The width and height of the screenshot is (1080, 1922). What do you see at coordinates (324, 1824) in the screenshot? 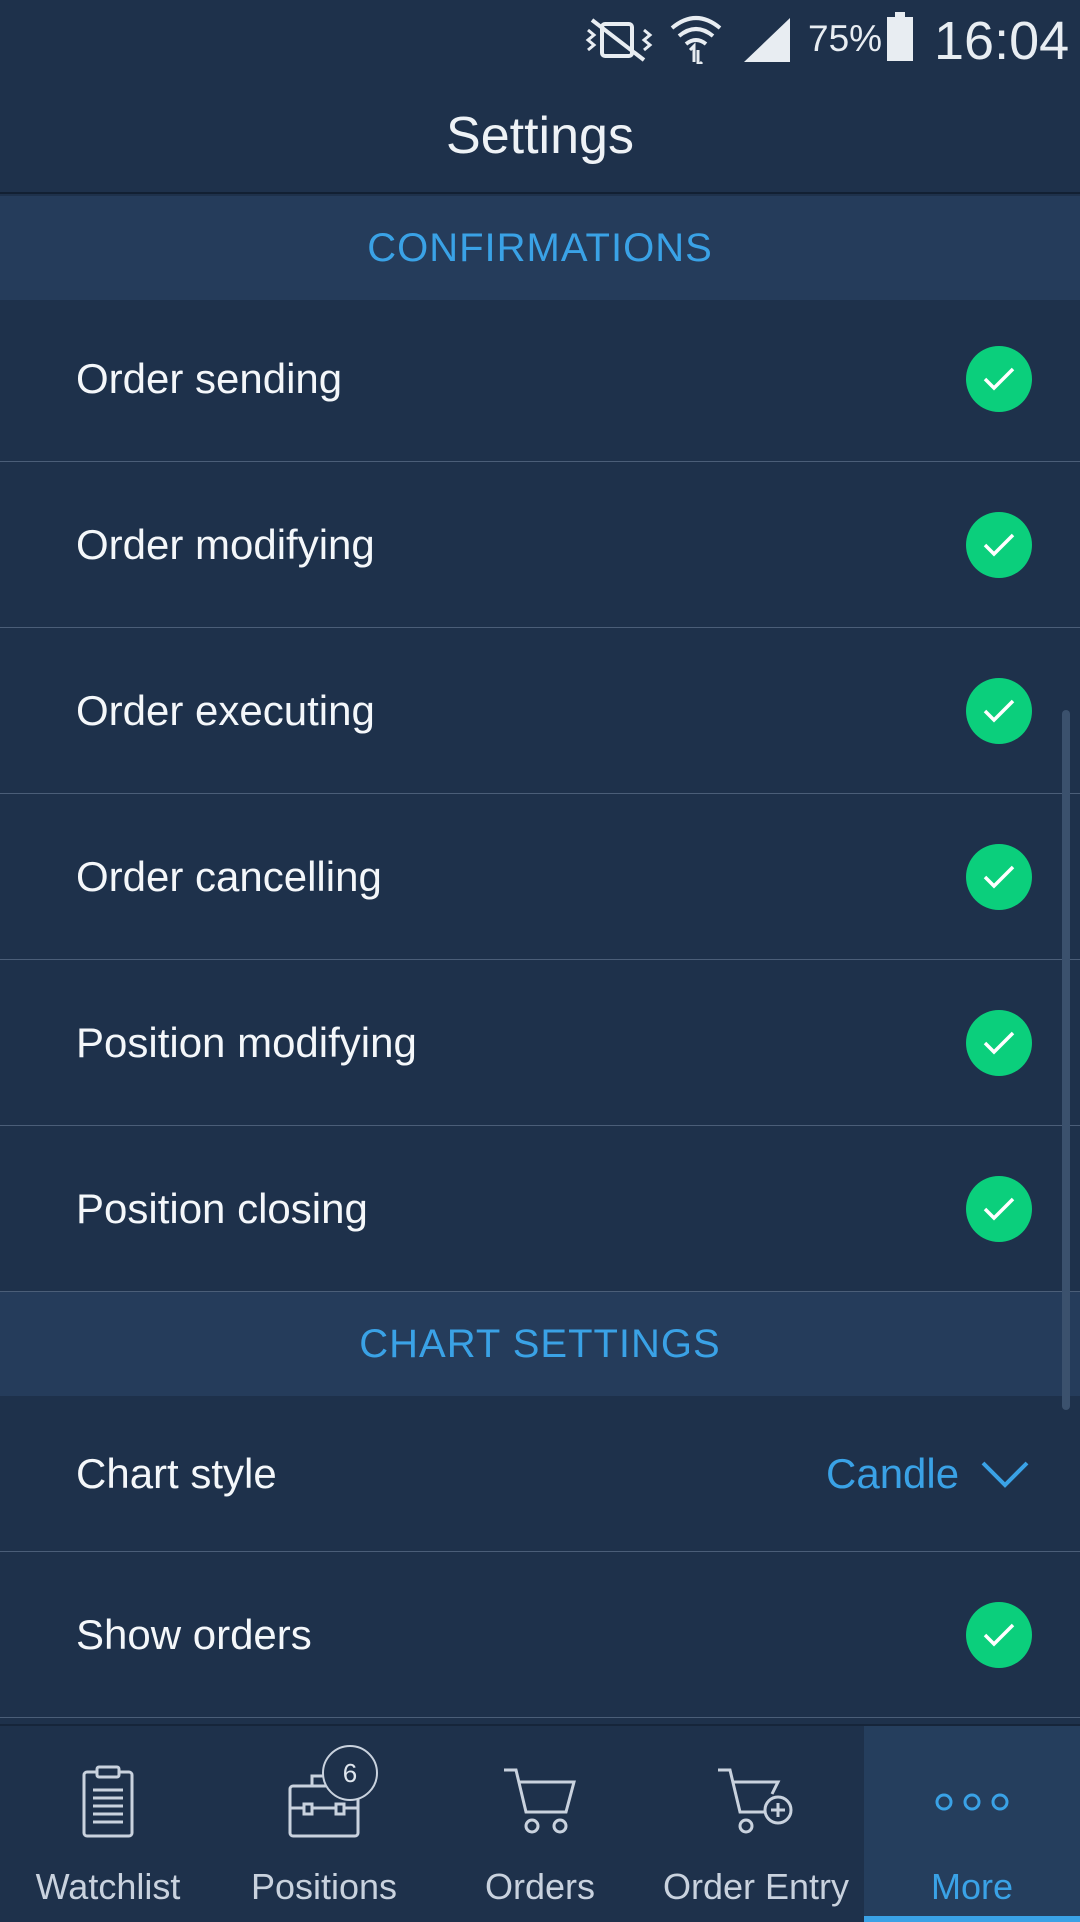
I see `nav-item-positions: Positions` at bounding box center [324, 1824].